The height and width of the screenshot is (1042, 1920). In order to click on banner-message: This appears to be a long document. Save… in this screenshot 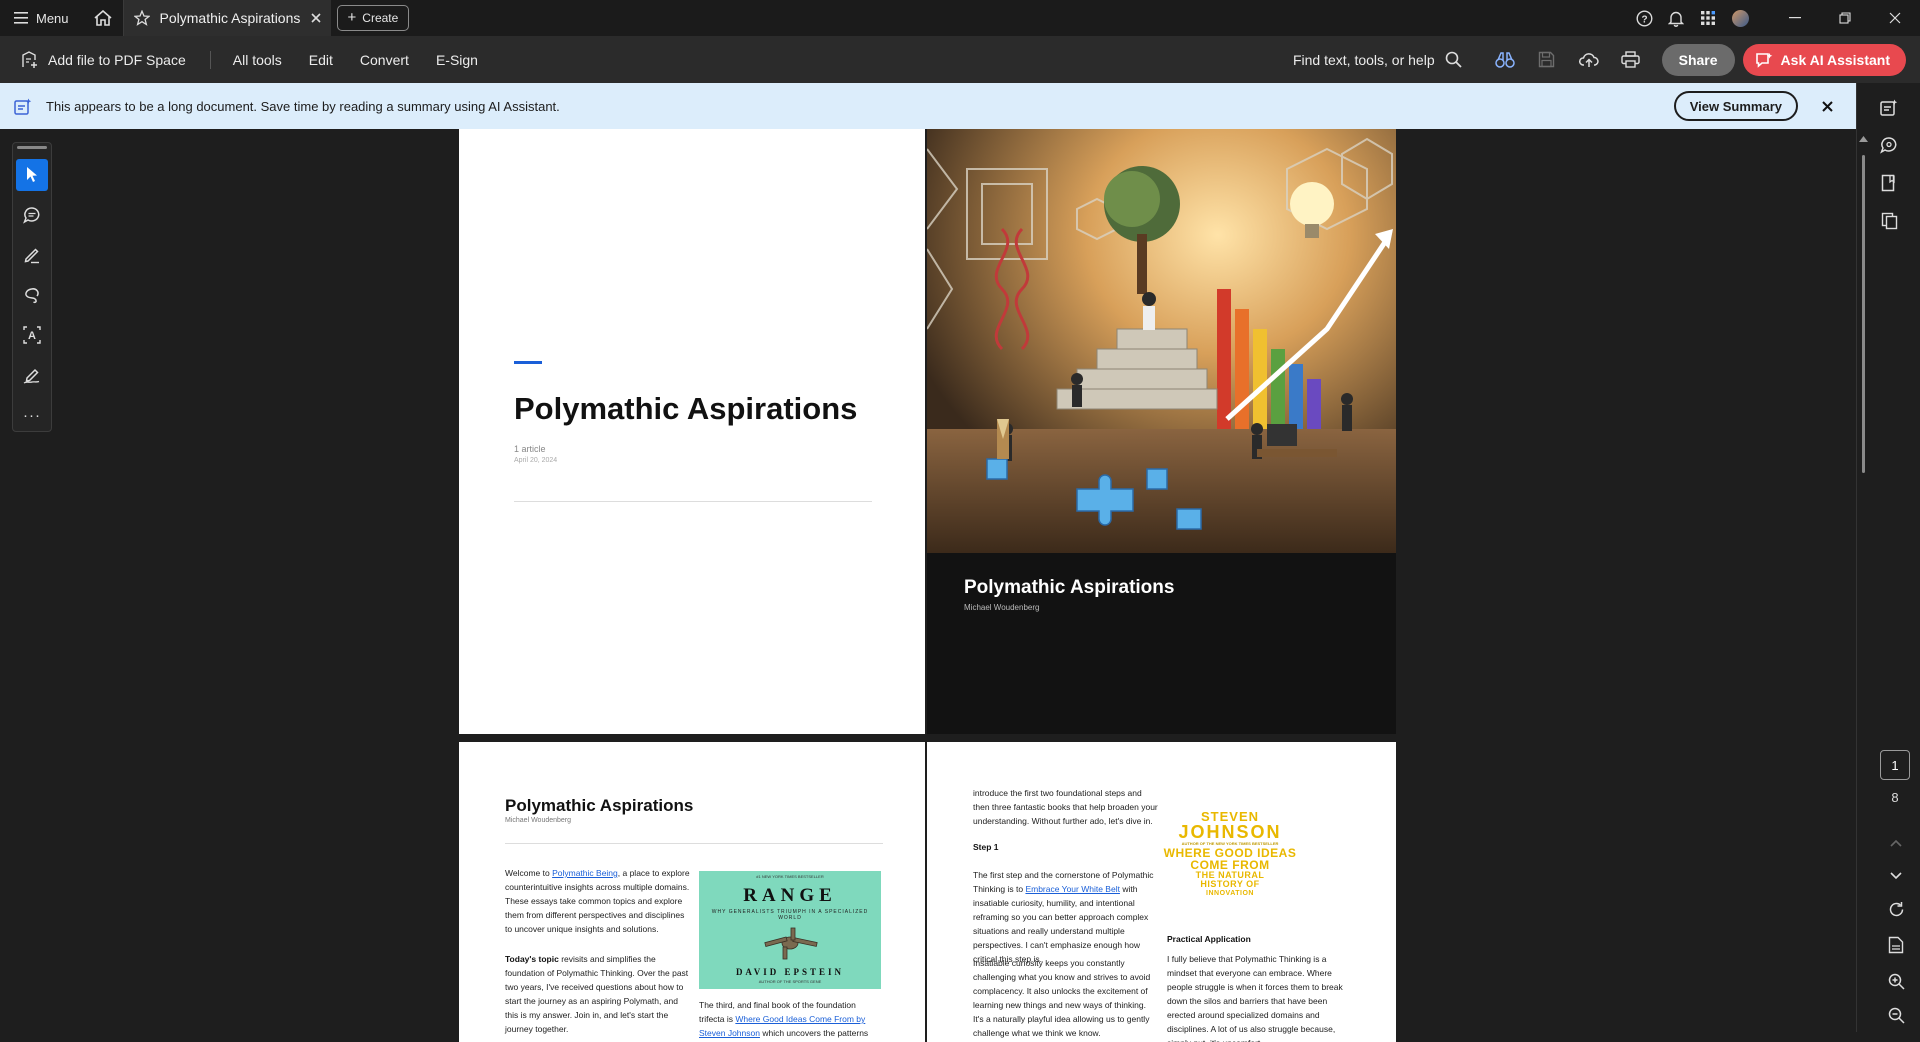, I will do `click(303, 106)`.